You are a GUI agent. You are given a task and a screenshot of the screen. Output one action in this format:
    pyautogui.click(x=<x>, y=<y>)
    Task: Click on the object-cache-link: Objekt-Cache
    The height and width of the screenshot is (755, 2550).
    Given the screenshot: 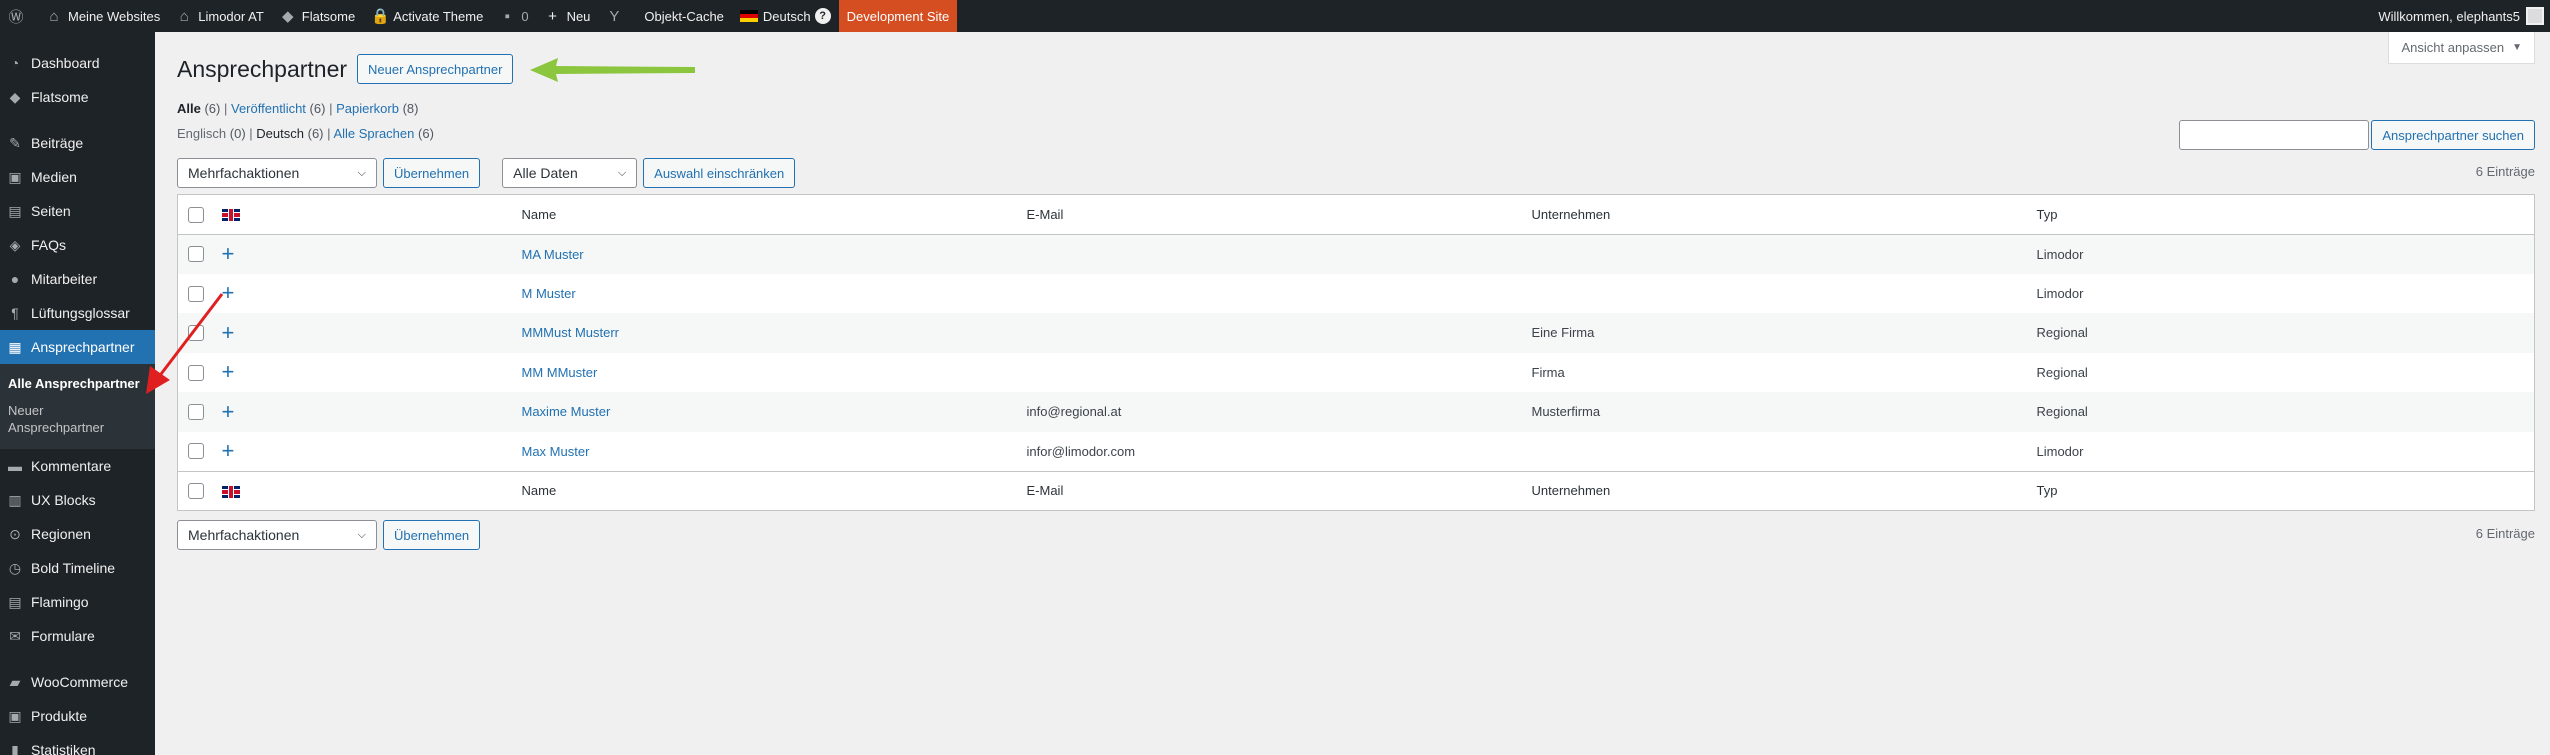 What is the action you would take?
    pyautogui.click(x=683, y=16)
    